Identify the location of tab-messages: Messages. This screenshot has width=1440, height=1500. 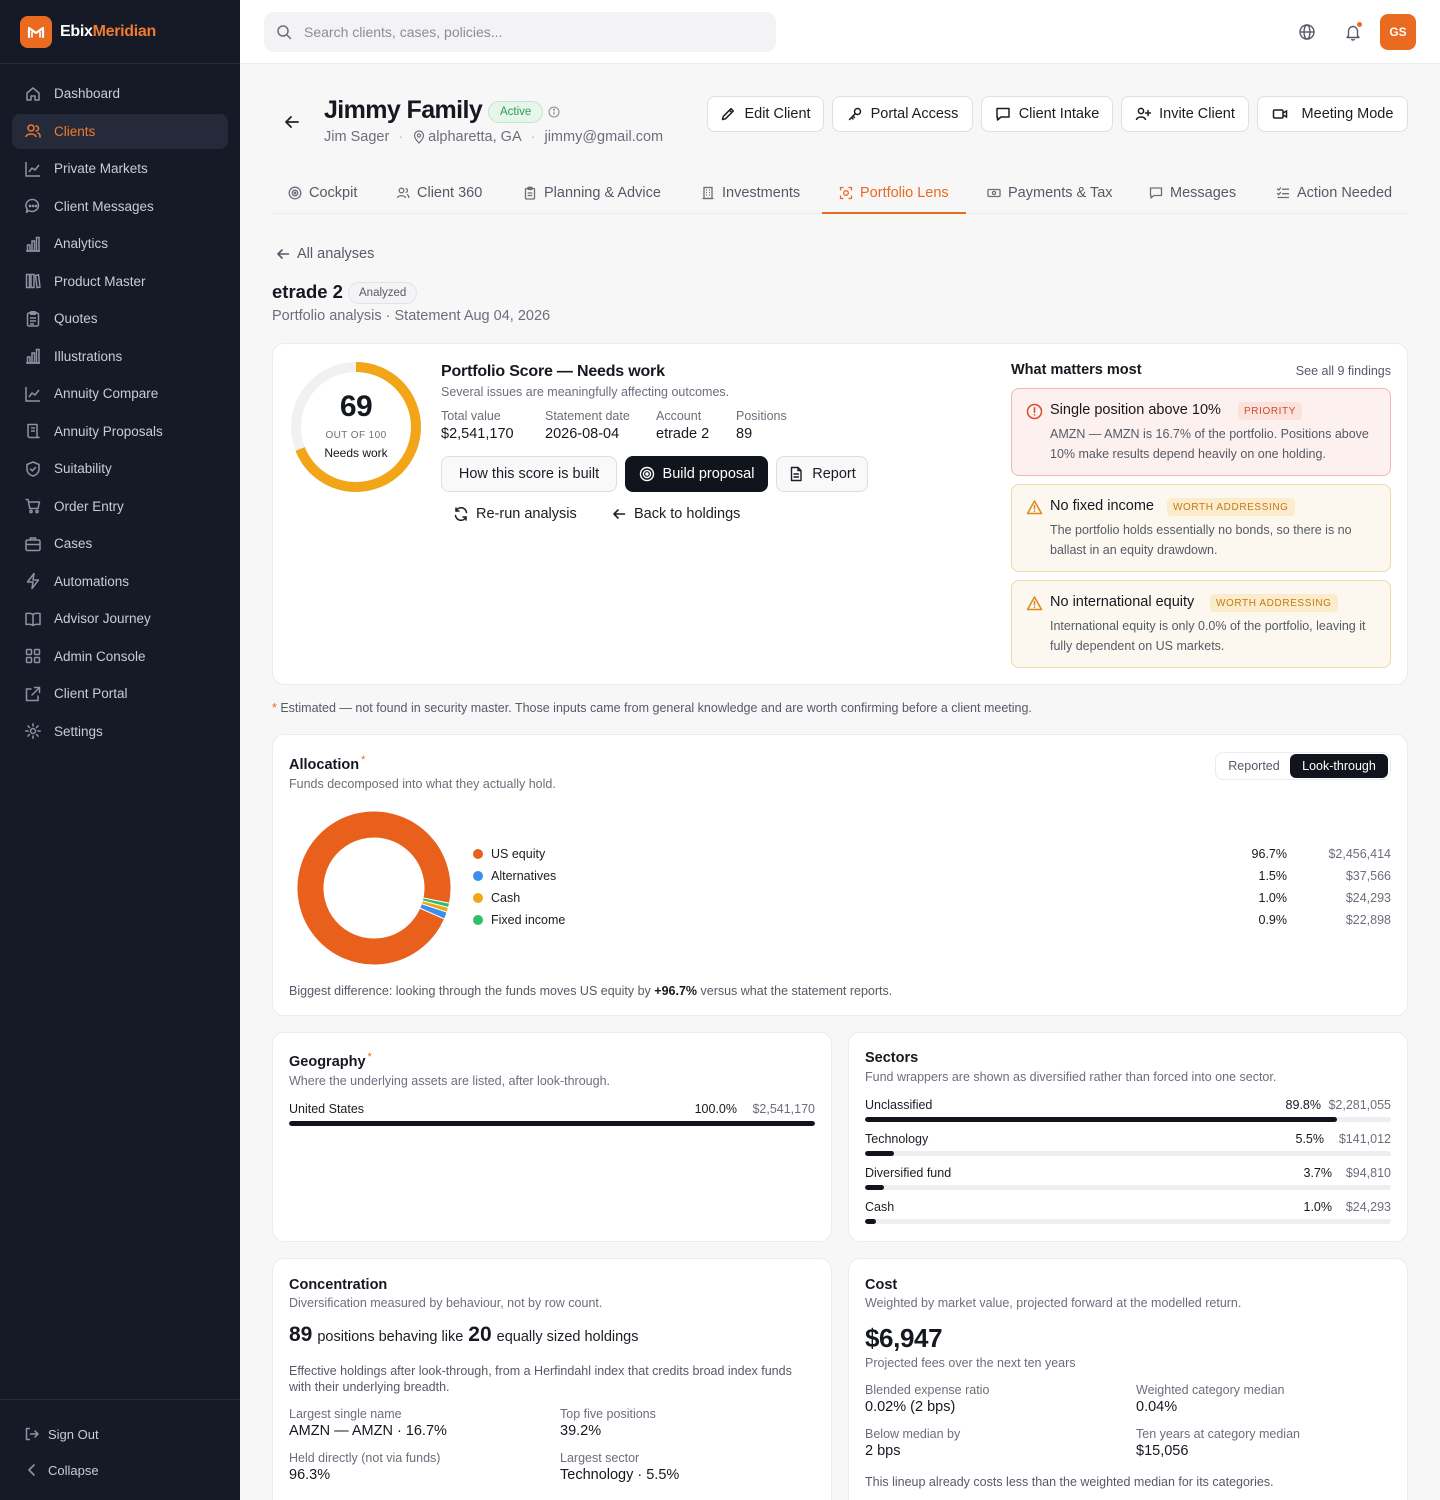
(1192, 193).